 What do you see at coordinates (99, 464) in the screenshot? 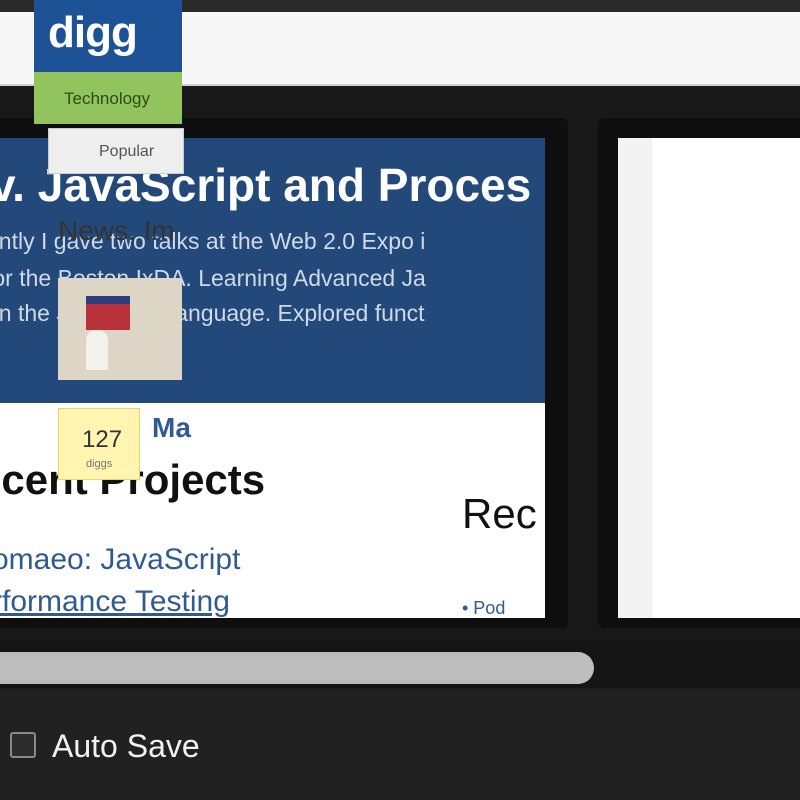
I see `digg-count-label: diggs` at bounding box center [99, 464].